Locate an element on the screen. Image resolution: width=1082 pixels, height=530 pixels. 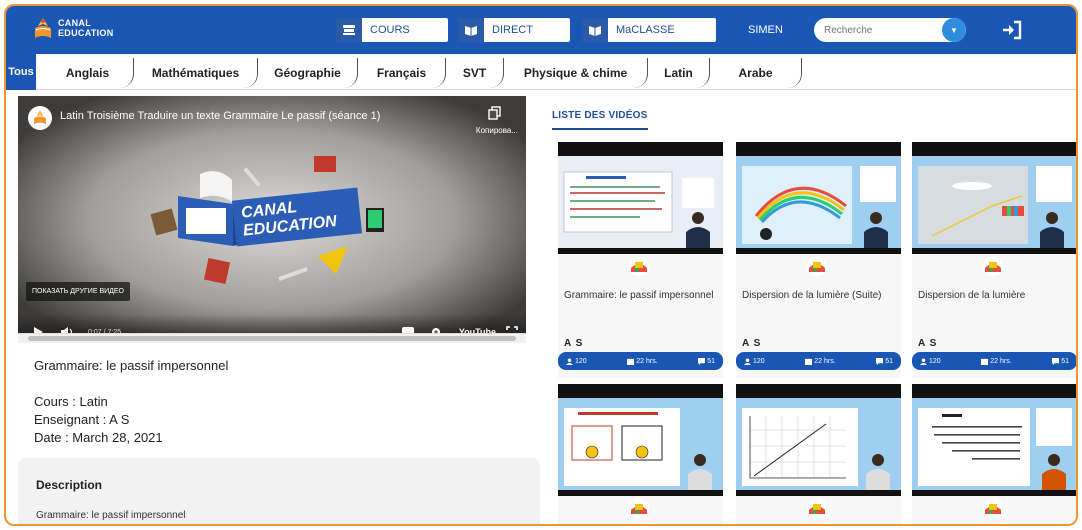
tab-arabe: Arabe is located at coordinates (756, 73).